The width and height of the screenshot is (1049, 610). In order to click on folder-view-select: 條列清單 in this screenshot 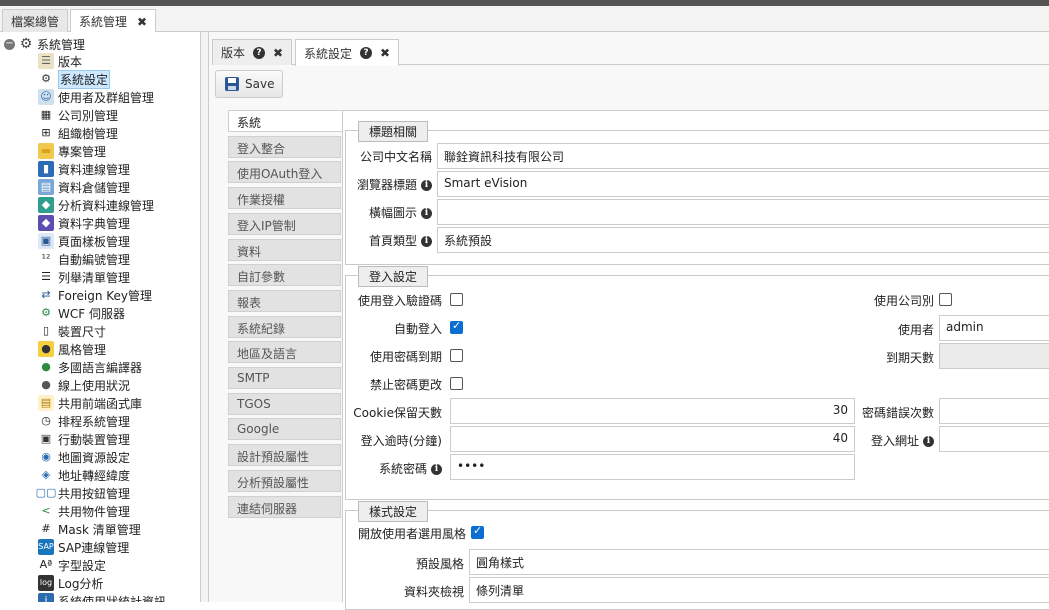, I will do `click(759, 590)`.